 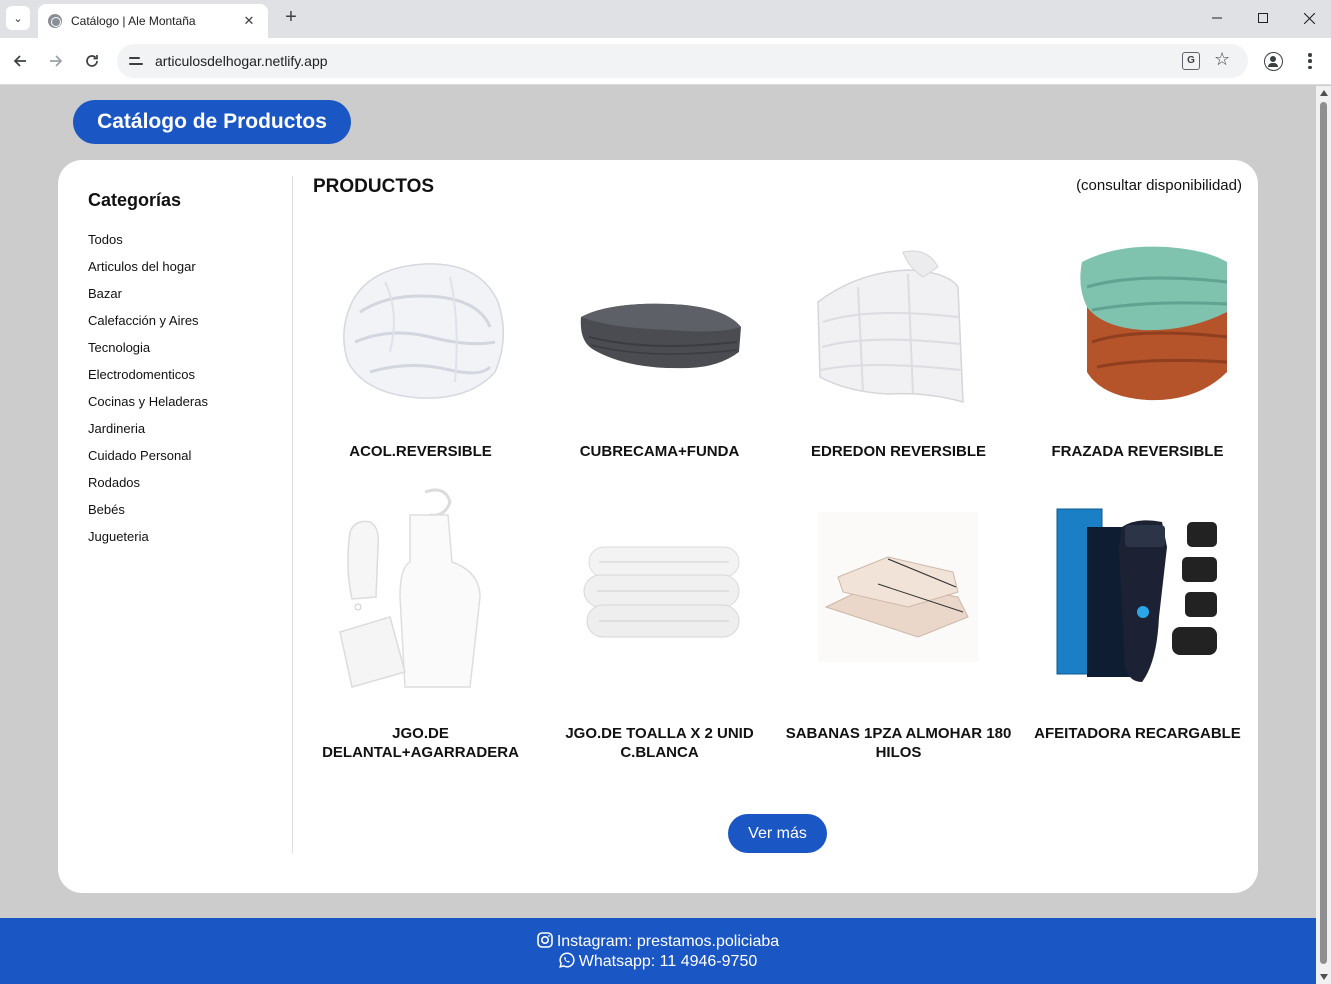 I want to click on bookmark-star-icon: ☆, so click(x=1222, y=59).